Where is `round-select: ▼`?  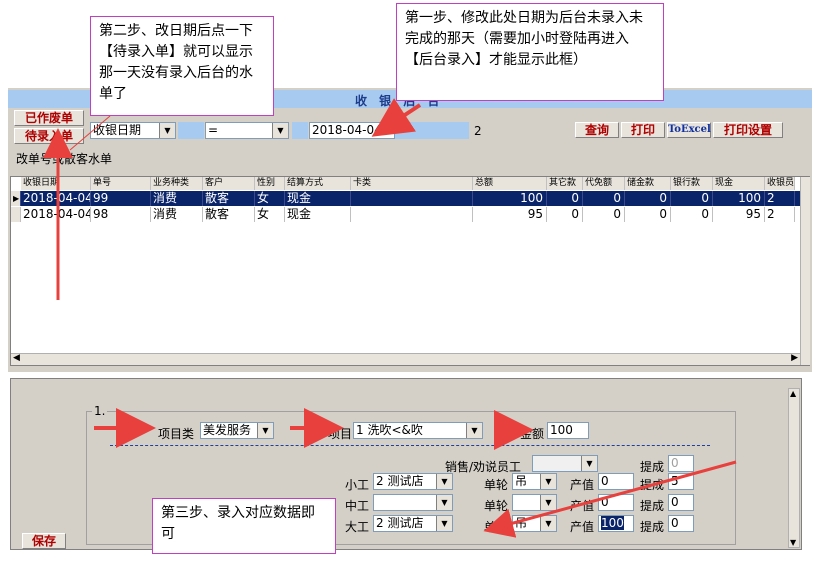
round-select: ▼ is located at coordinates (534, 502).